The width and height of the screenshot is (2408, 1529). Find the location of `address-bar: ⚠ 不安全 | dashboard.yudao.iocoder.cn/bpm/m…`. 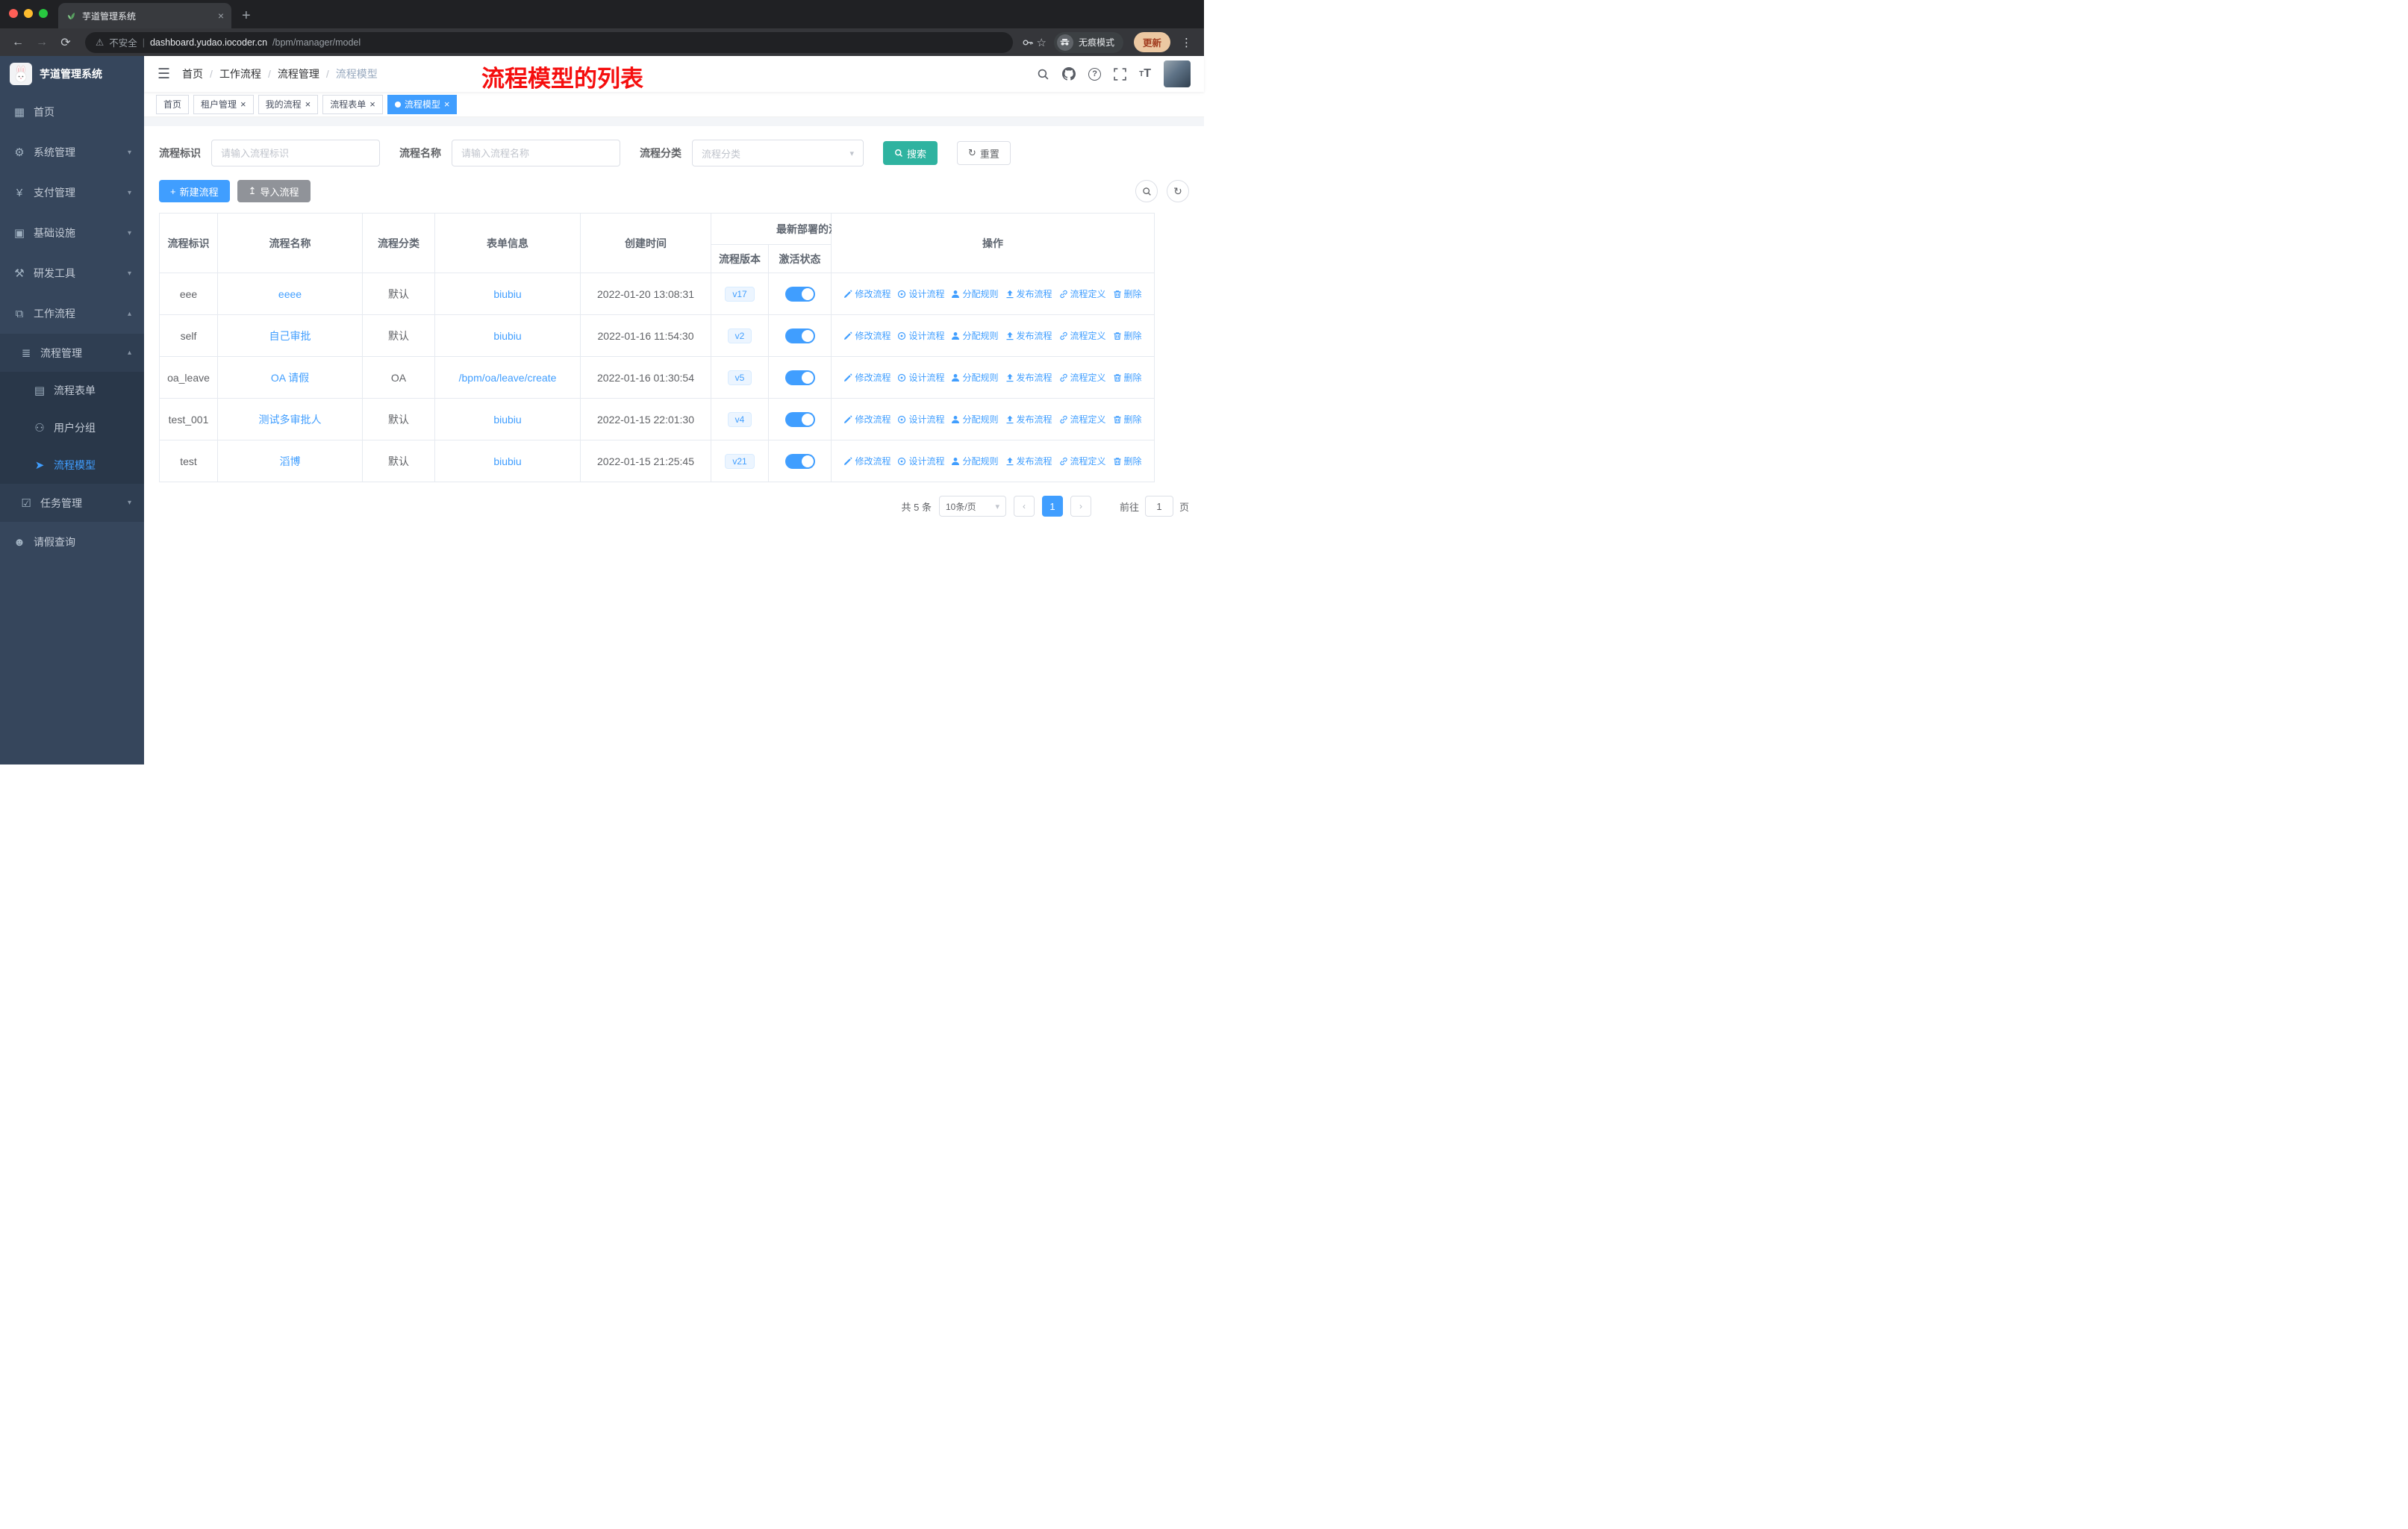

address-bar: ⚠ 不安全 | dashboard.yudao.iocoder.cn/bpm/m… is located at coordinates (549, 42).